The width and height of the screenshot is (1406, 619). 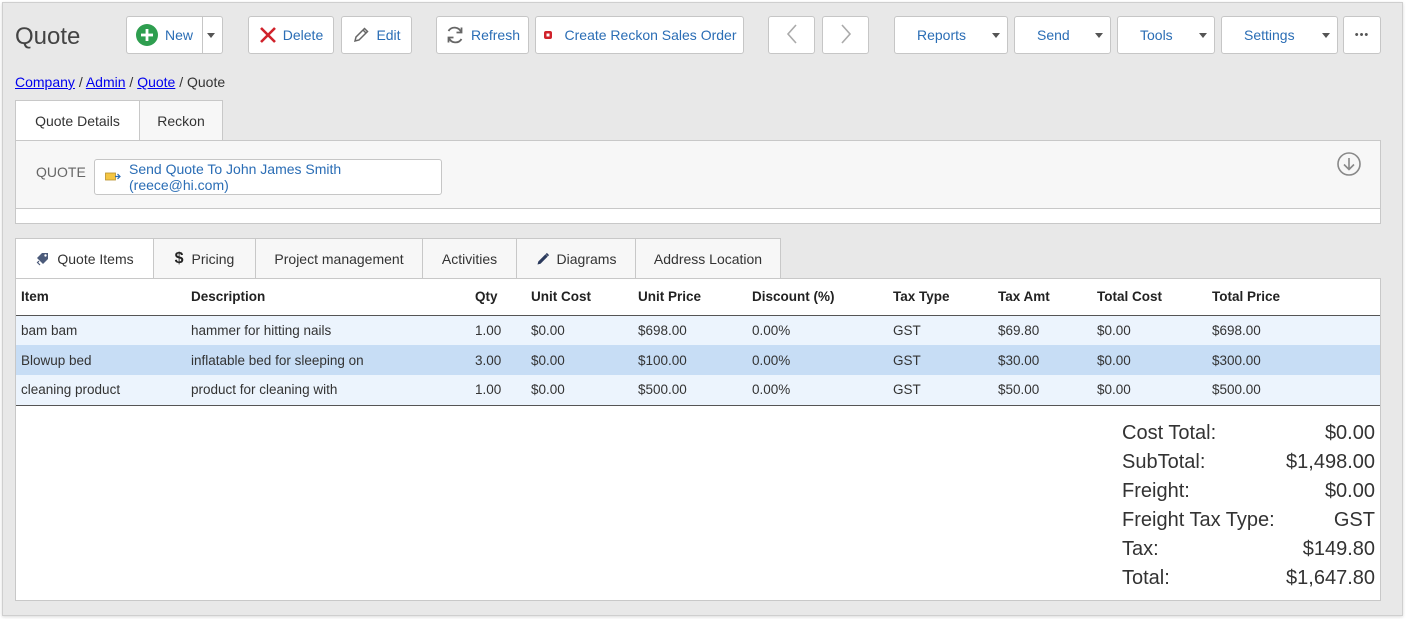 I want to click on edit-button: Edit, so click(x=376, y=35).